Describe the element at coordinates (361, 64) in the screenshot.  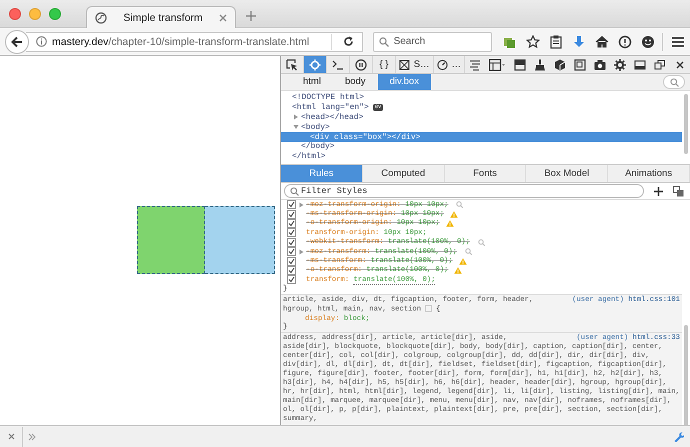
I see `pause-icon` at that location.